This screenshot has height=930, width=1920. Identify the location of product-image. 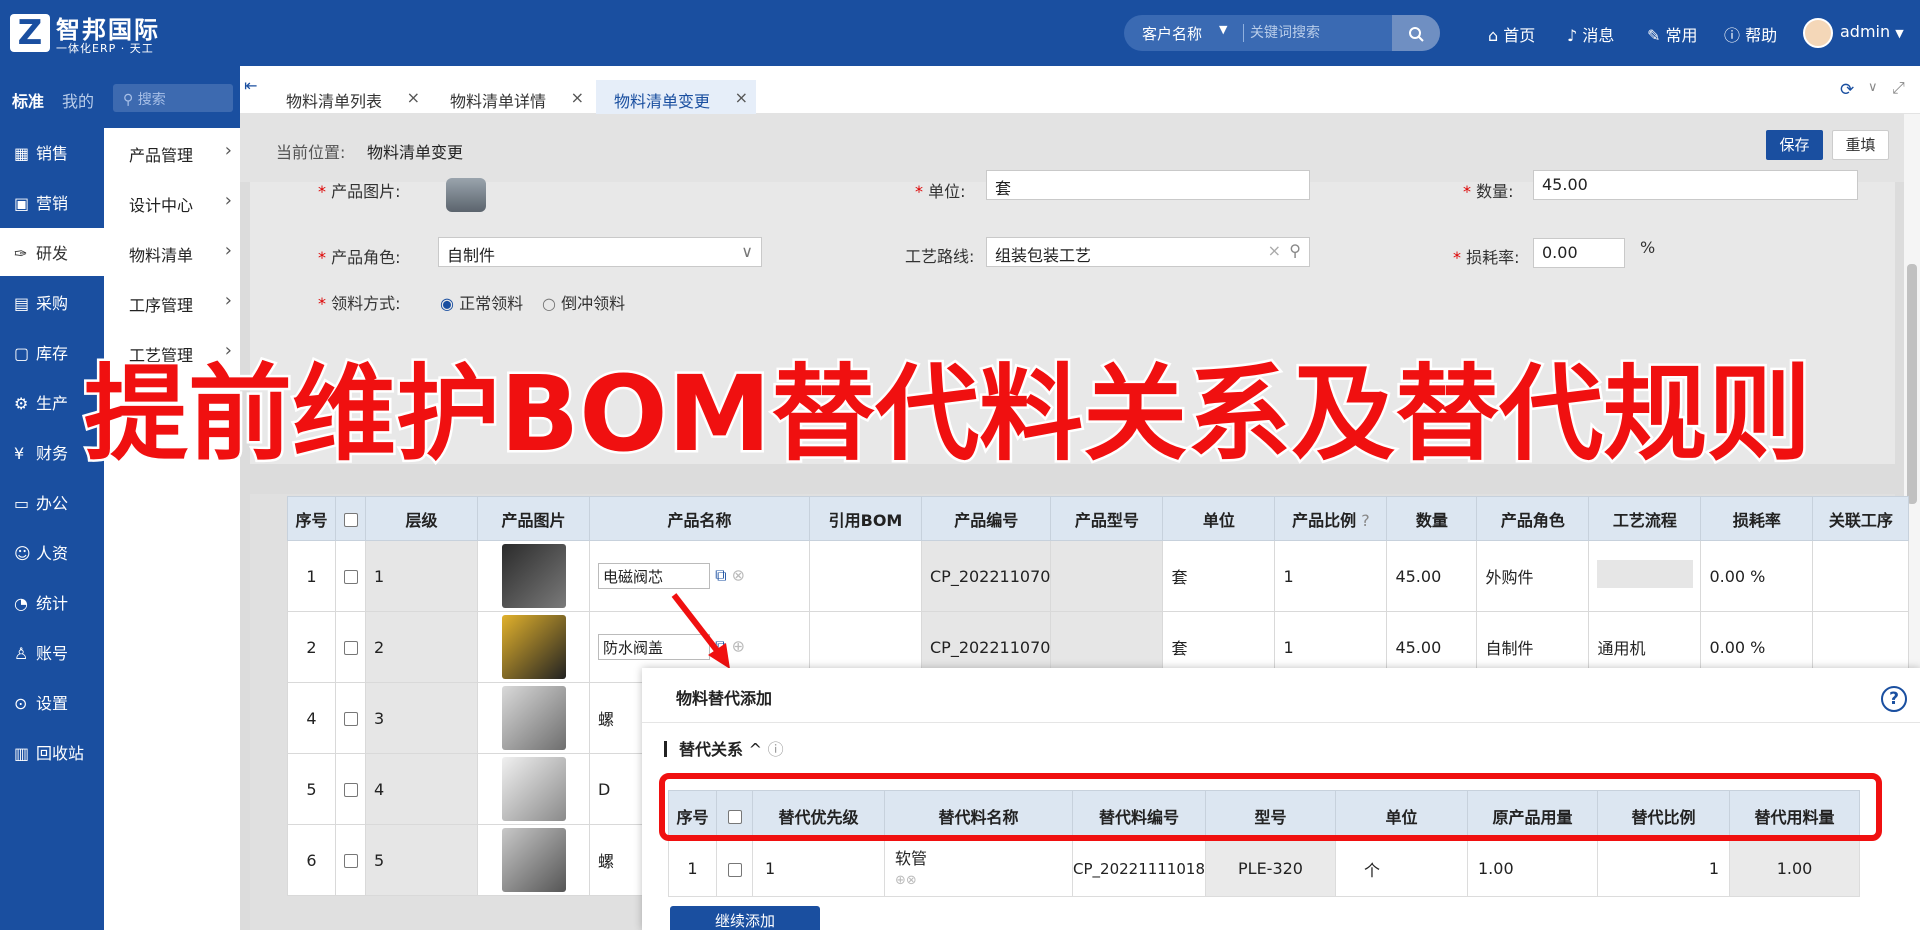
(466, 195).